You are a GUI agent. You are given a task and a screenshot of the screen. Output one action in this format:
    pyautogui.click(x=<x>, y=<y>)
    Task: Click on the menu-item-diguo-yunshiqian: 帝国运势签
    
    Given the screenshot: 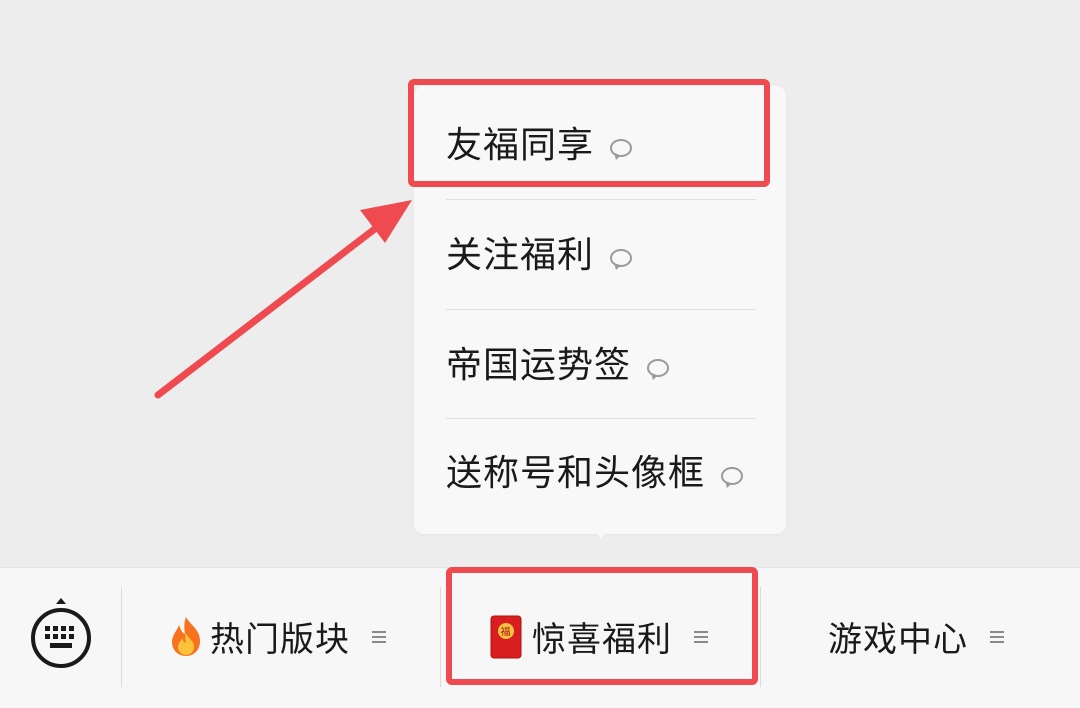 What is the action you would take?
    pyautogui.click(x=558, y=366)
    